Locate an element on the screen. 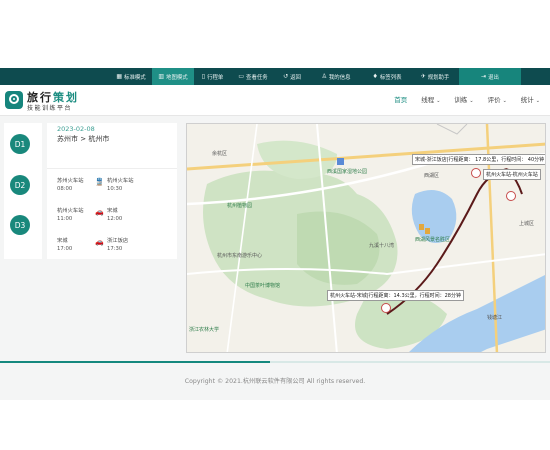 The width and height of the screenshot is (550, 450). map-icon: ▥ is located at coordinates (161, 76).